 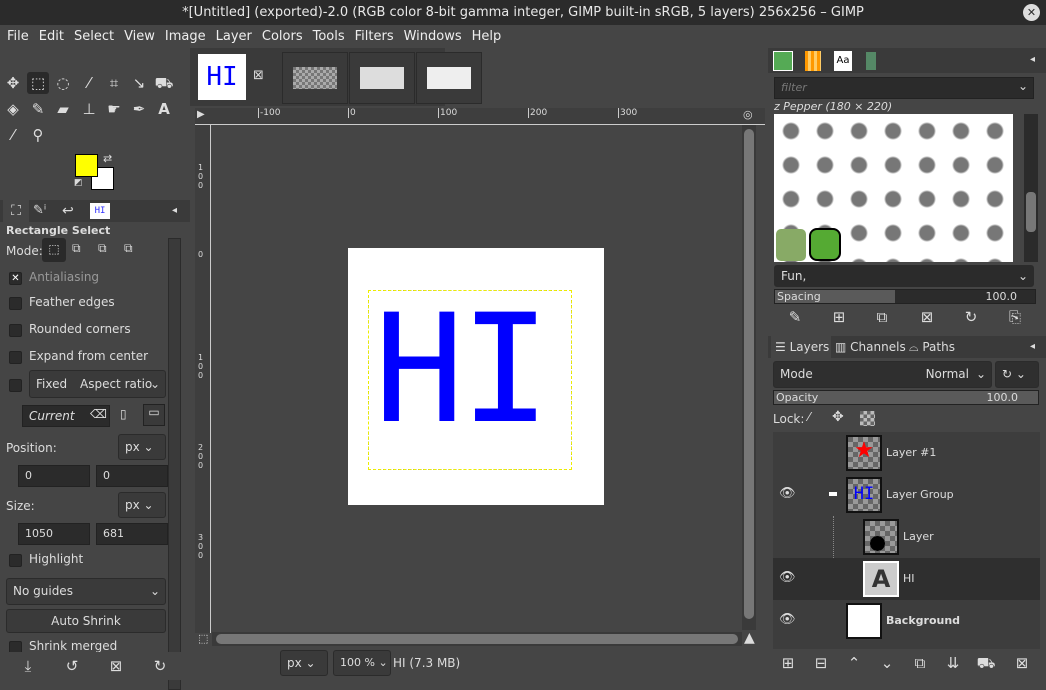 What do you see at coordinates (906, 453) in the screenshot?
I see `layer-row: ★ Layer #1` at bounding box center [906, 453].